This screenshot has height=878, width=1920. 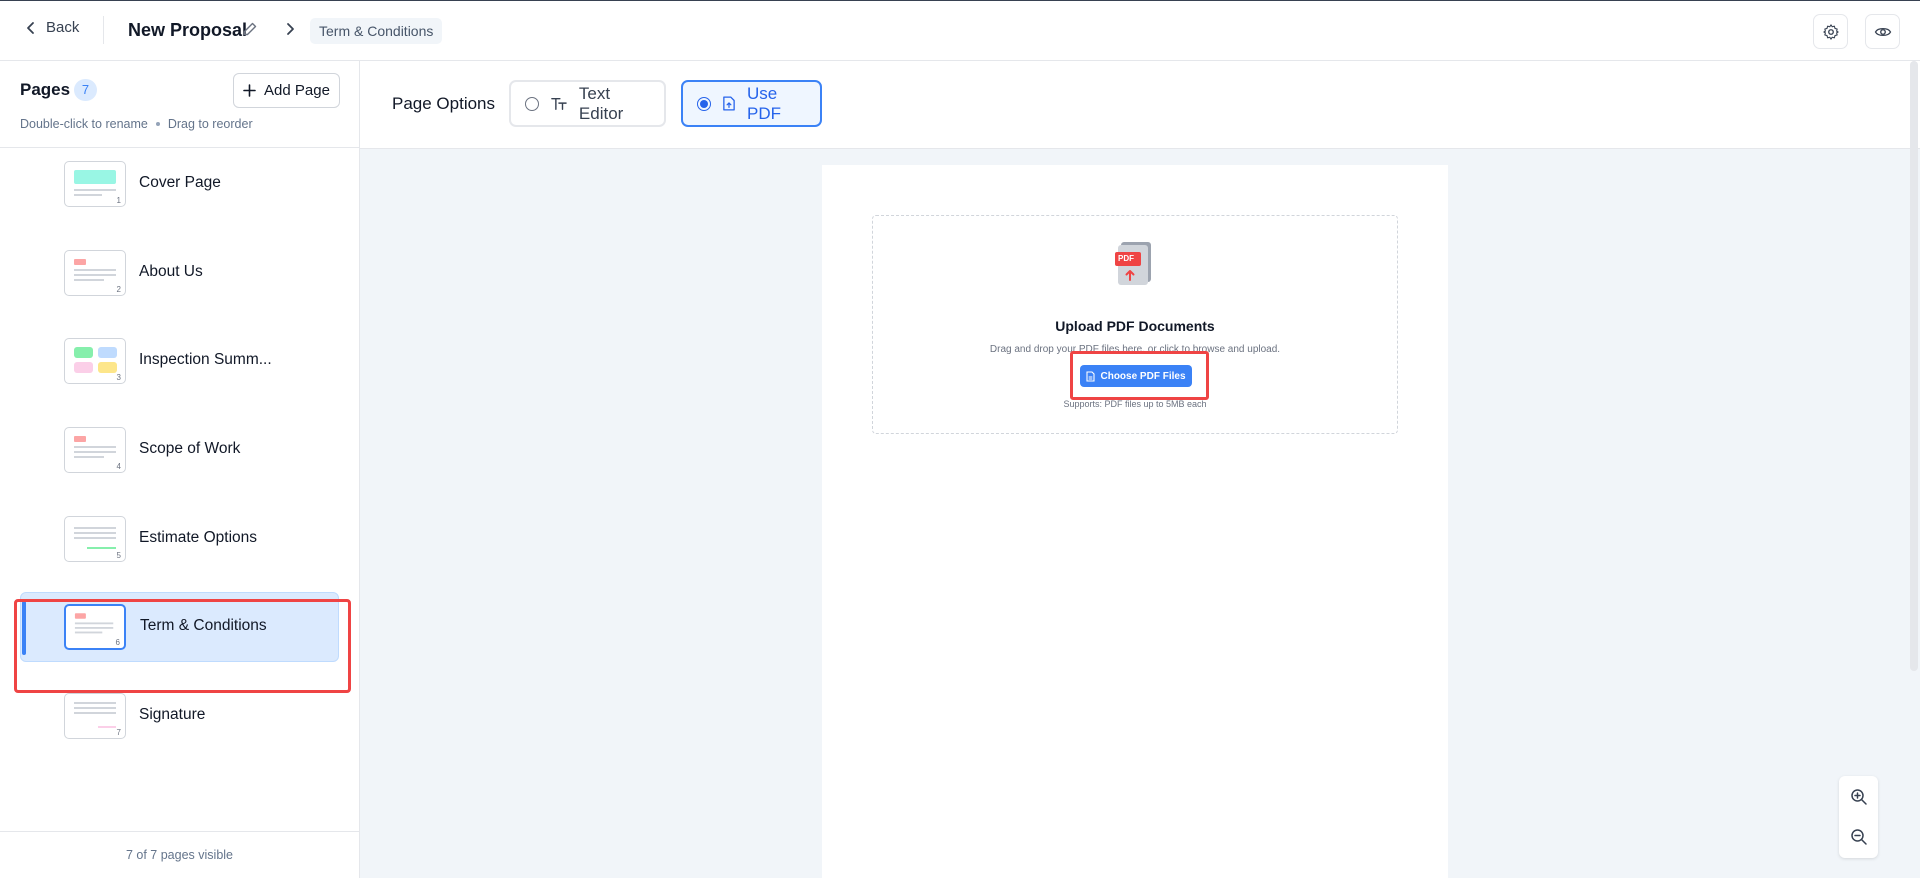 I want to click on page-label: About Us, so click(x=171, y=271).